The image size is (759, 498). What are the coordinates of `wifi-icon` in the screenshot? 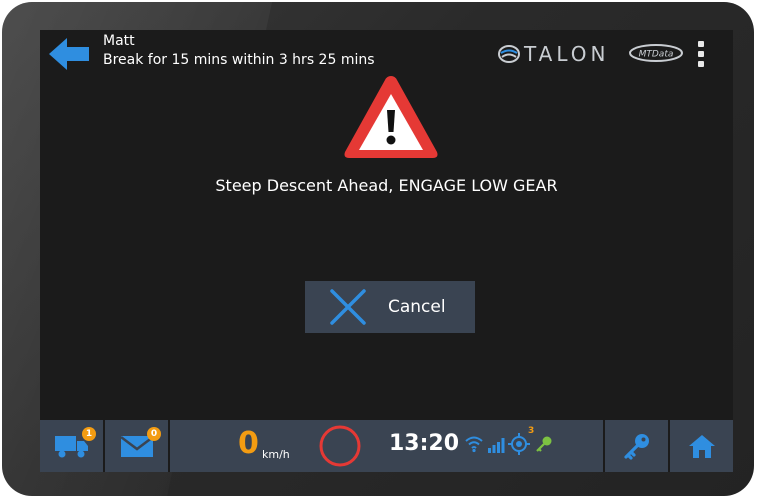 It's located at (474, 444).